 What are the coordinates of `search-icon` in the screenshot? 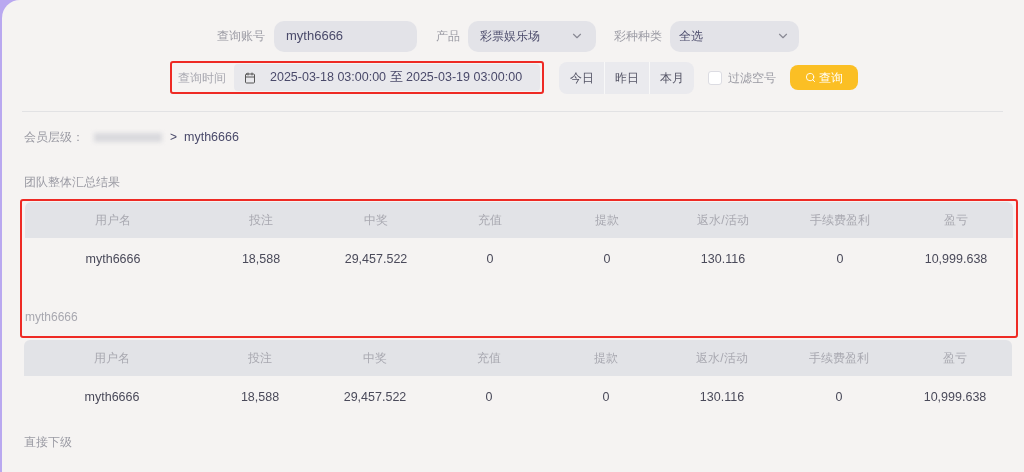 It's located at (810, 77).